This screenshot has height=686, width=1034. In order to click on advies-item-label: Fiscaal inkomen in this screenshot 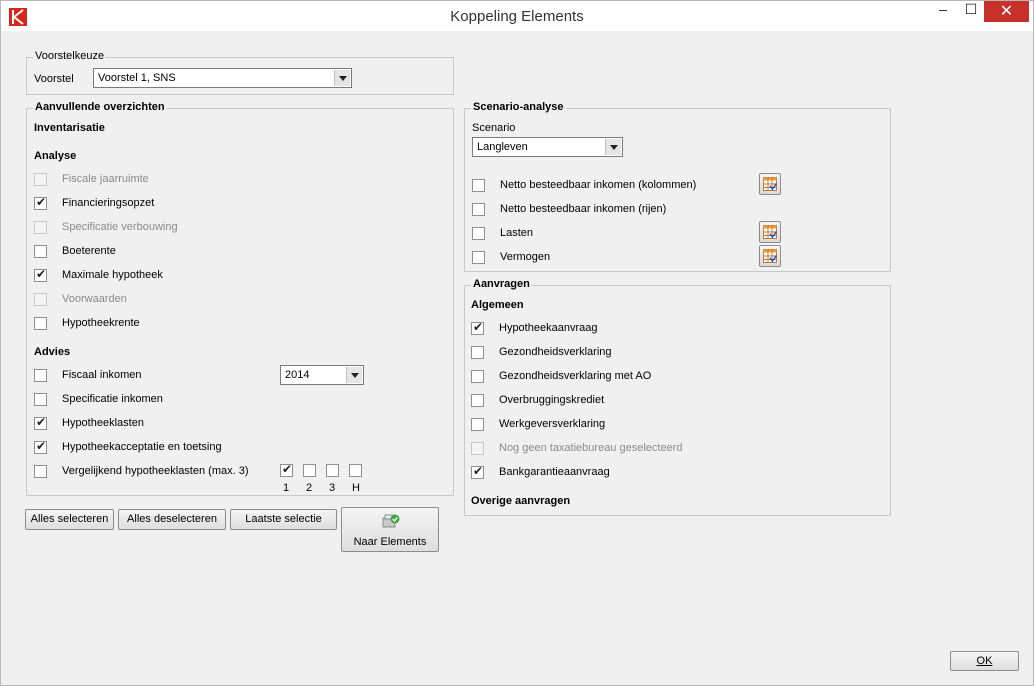, I will do `click(102, 375)`.